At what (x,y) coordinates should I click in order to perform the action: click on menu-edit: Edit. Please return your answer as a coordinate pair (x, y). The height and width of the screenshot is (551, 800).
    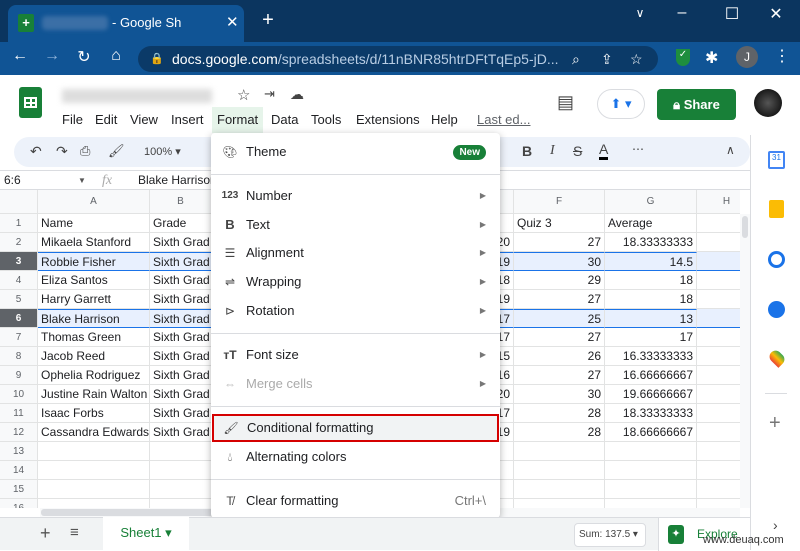
    Looking at the image, I should click on (106, 119).